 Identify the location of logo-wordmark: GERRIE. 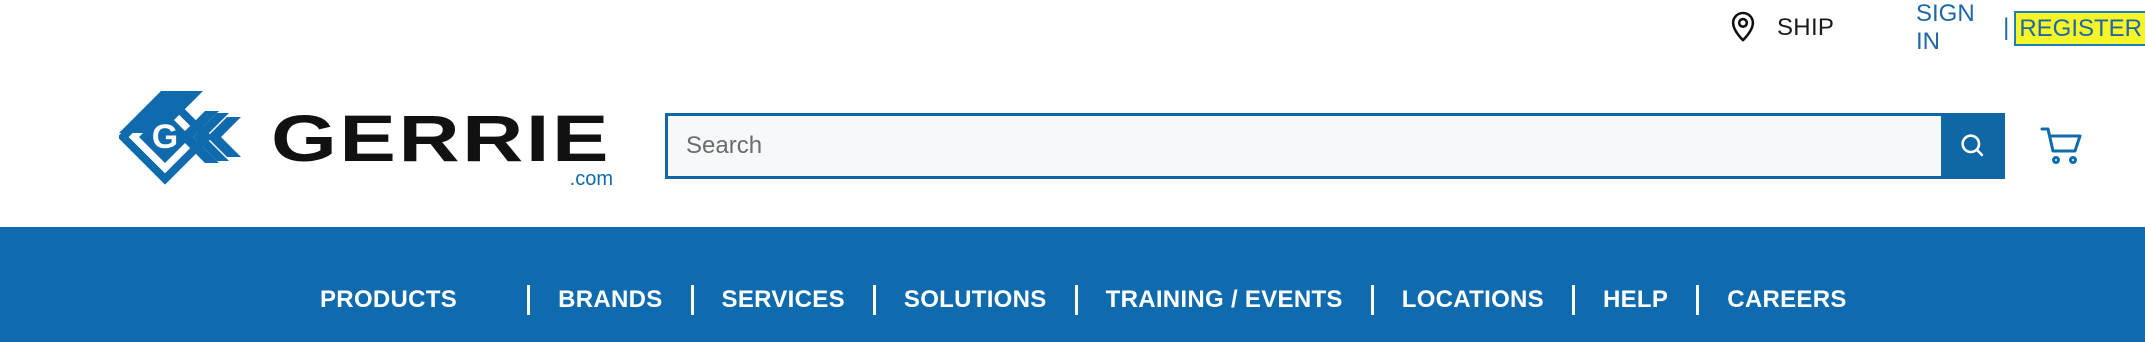
(441, 138).